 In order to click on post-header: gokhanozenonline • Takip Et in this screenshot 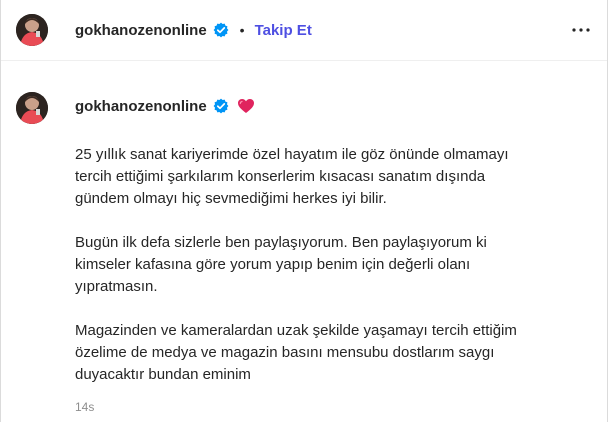, I will do `click(304, 30)`.